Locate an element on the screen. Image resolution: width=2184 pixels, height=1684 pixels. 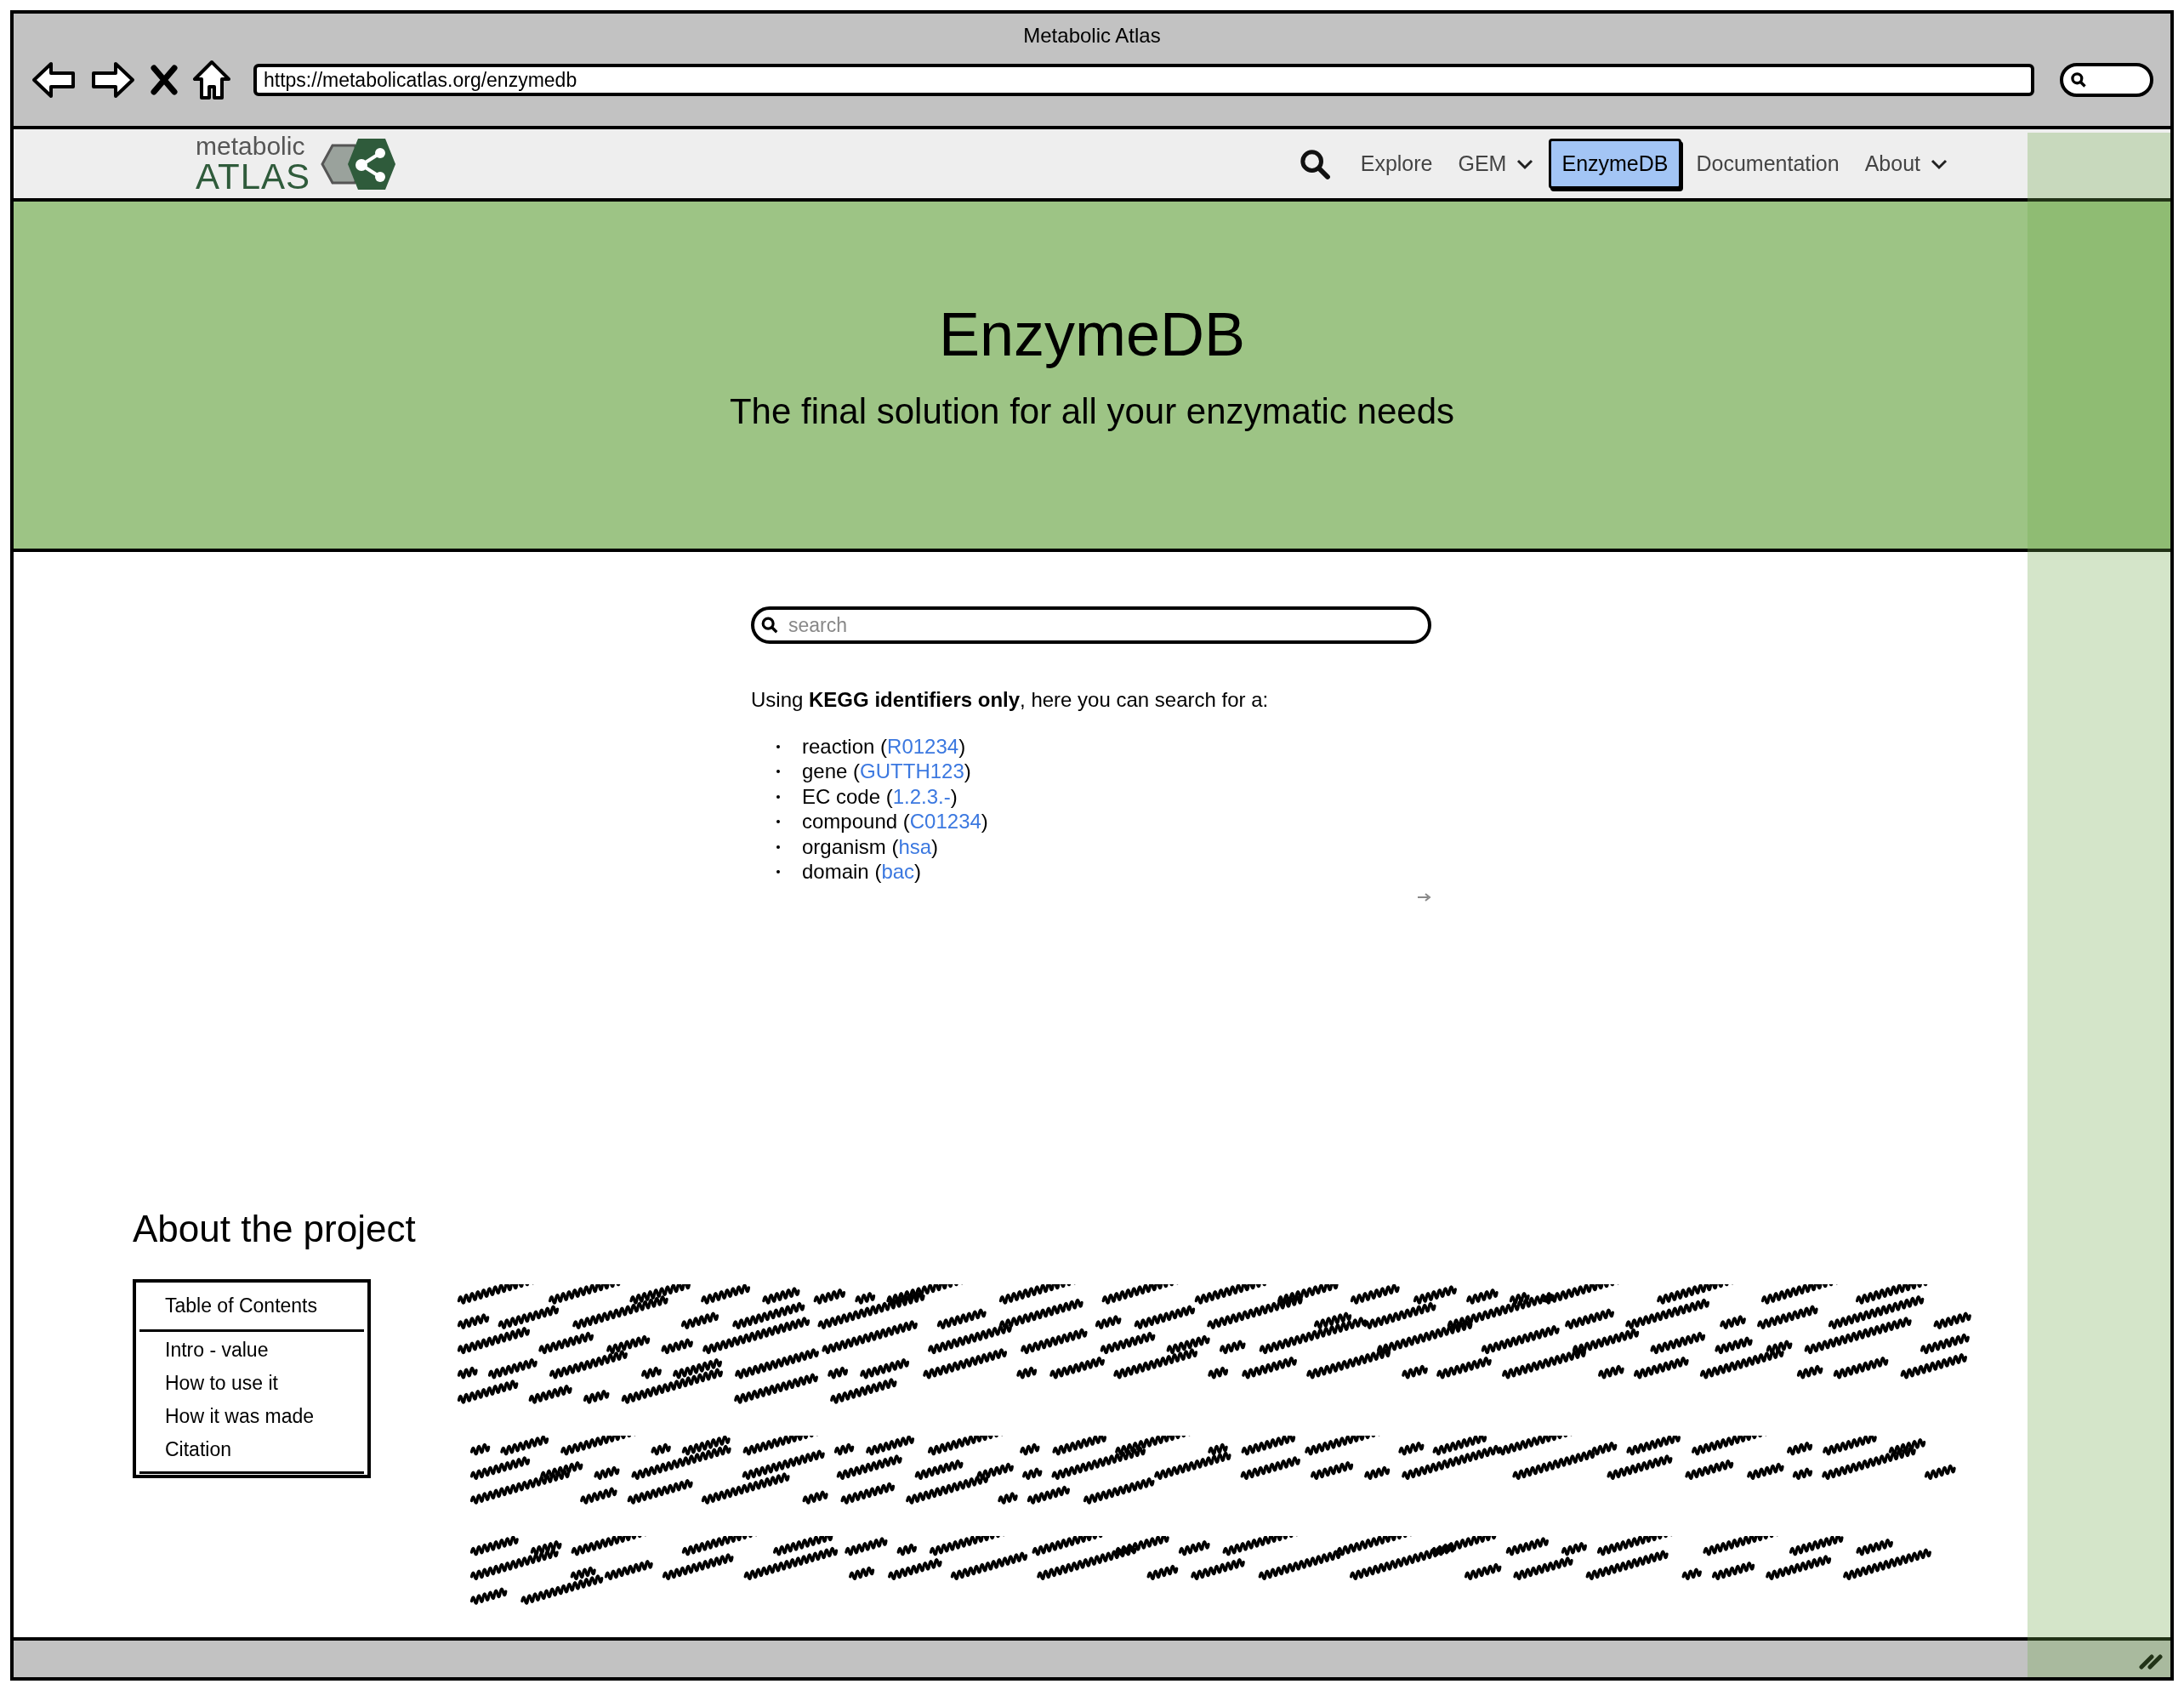
home-icon is located at coordinates (211, 80).